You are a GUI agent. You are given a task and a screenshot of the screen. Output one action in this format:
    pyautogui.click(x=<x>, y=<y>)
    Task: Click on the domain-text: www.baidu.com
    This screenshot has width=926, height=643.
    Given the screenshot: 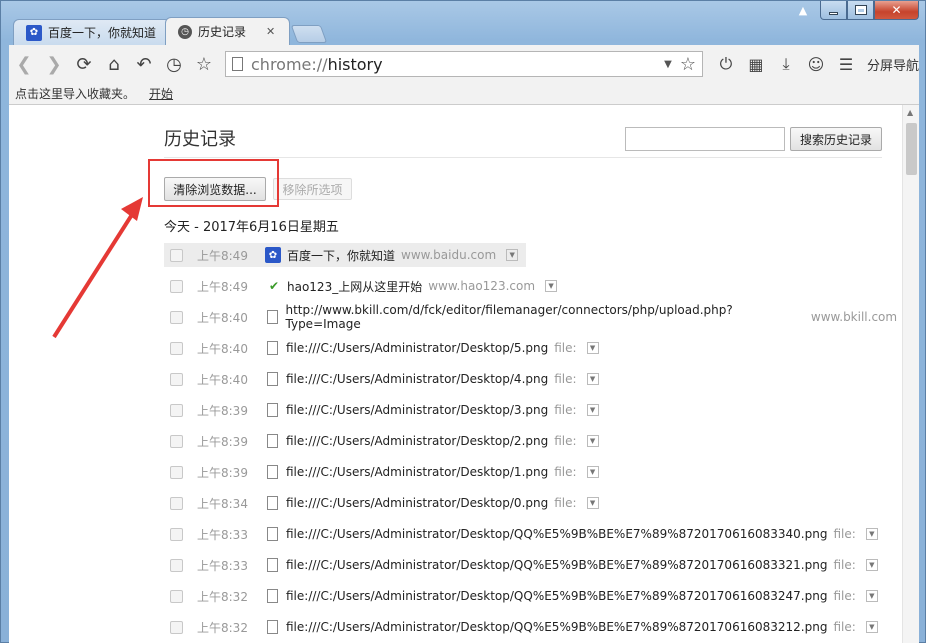 What is the action you would take?
    pyautogui.click(x=448, y=255)
    